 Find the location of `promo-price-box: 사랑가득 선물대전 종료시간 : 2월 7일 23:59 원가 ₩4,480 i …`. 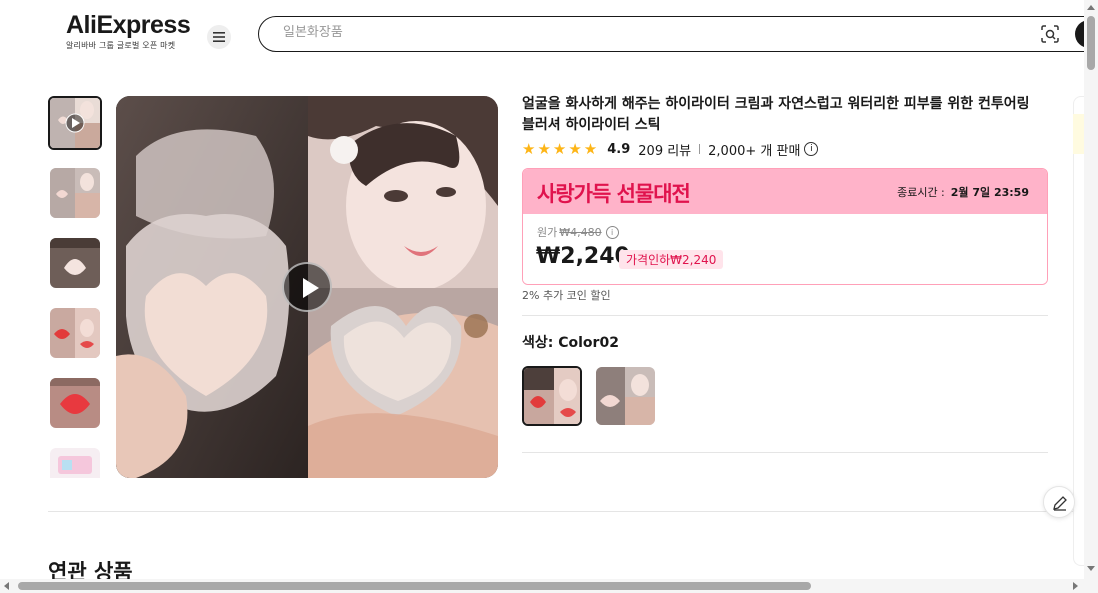

promo-price-box: 사랑가득 선물대전 종료시간 : 2월 7일 23:59 원가 ₩4,480 i … is located at coordinates (785, 226).